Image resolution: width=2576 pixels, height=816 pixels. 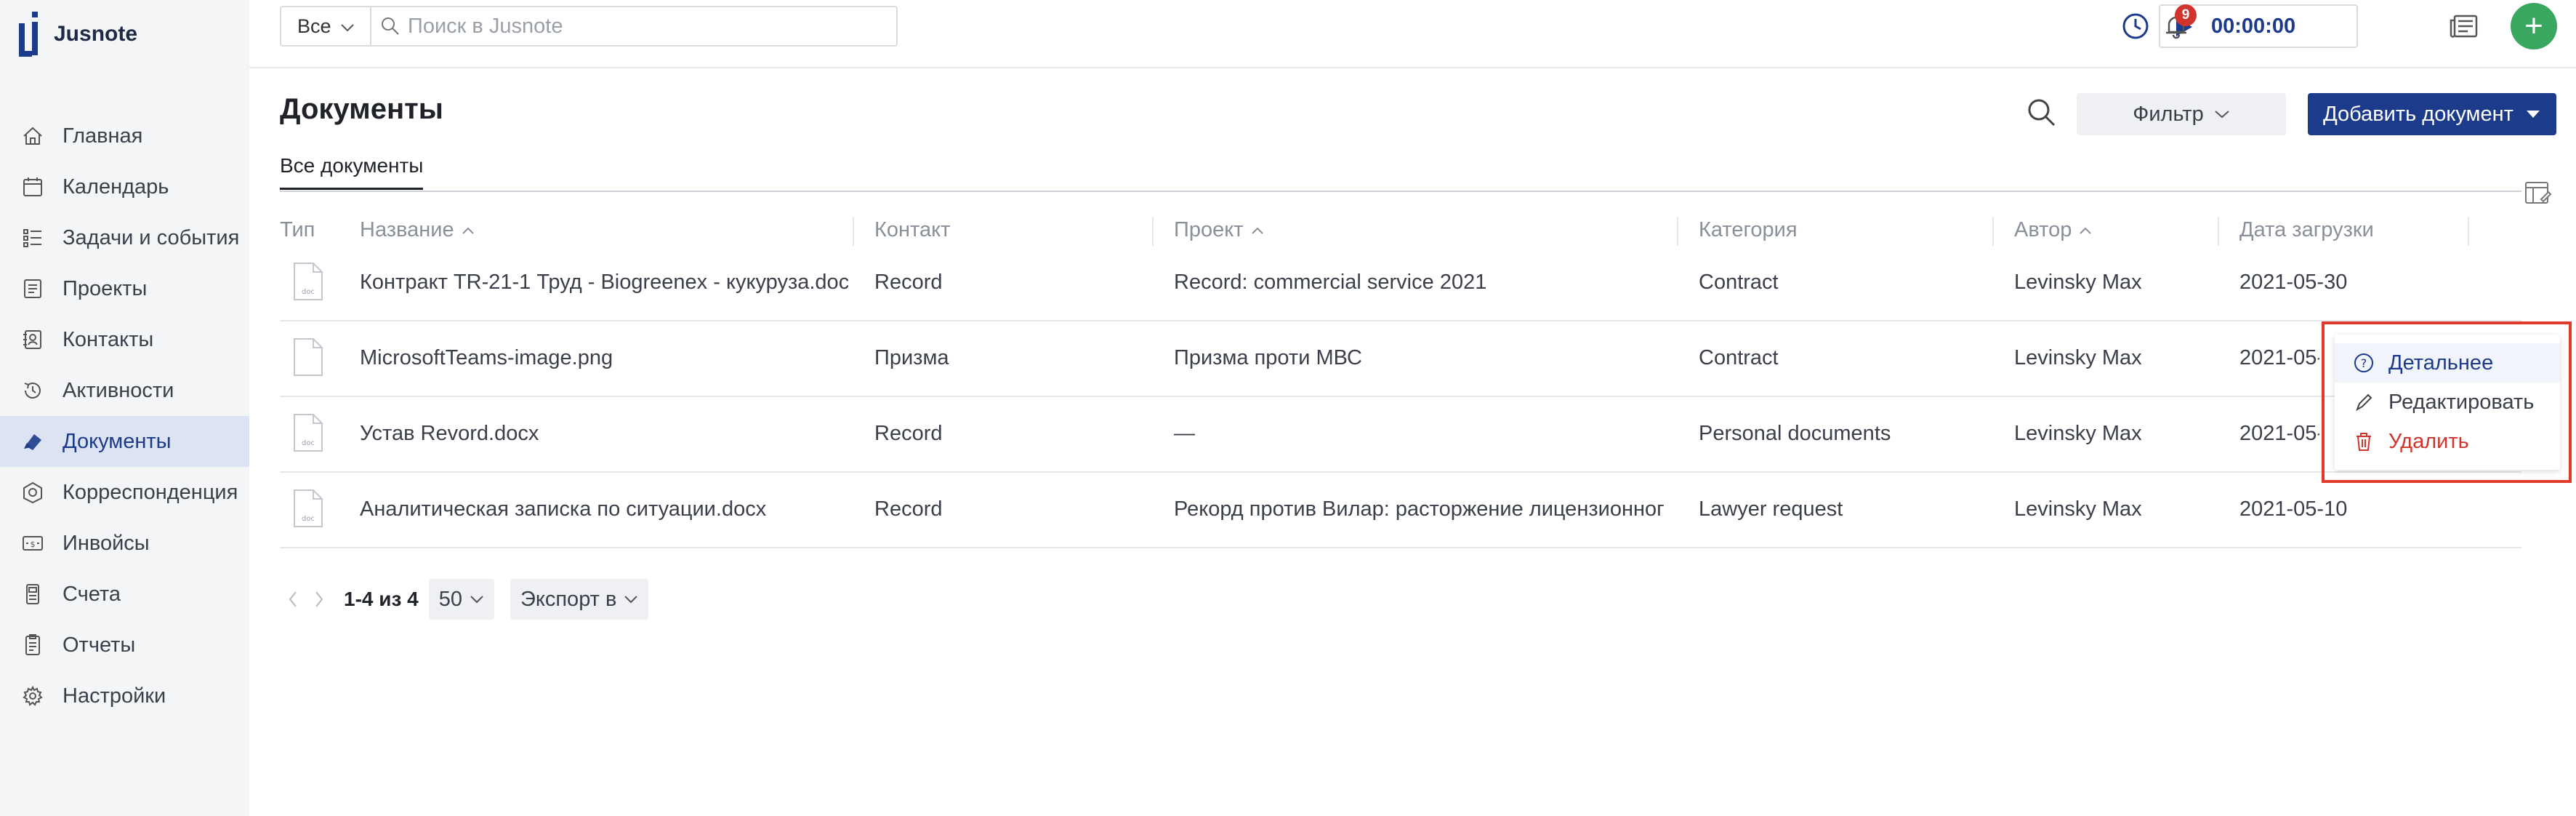 I want to click on menu-item-edit: Редактировать, so click(x=2447, y=402).